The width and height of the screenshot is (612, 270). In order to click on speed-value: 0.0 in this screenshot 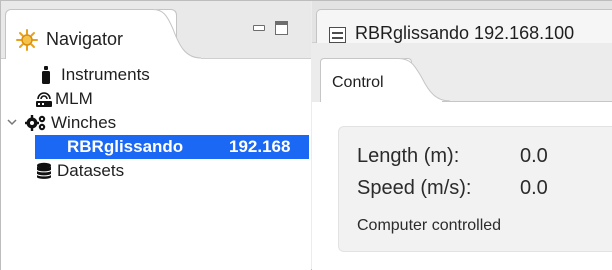, I will do `click(534, 188)`.